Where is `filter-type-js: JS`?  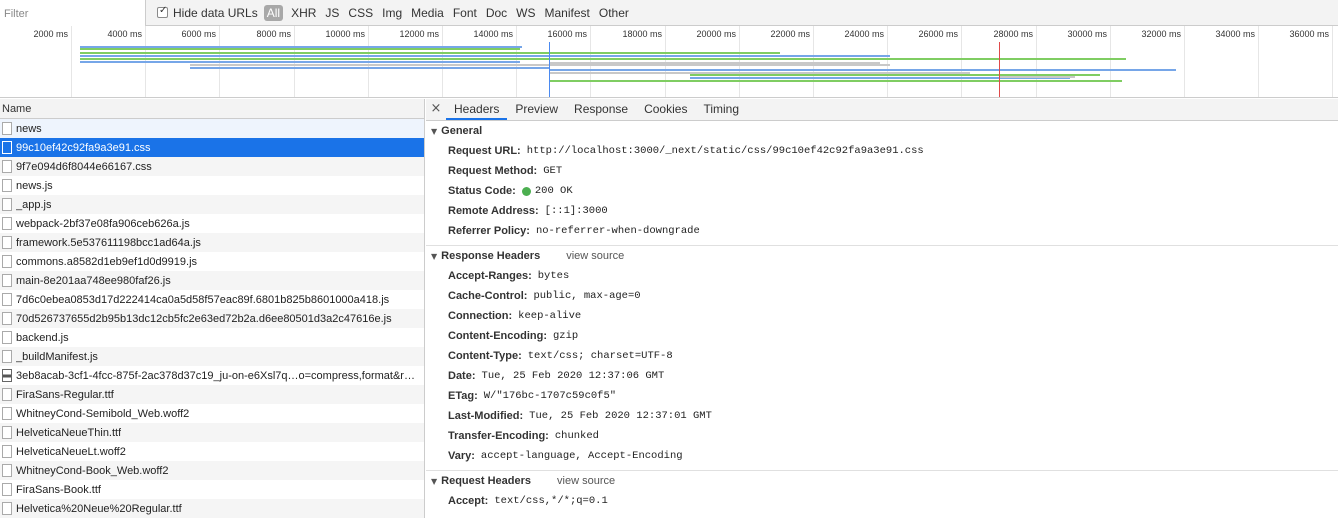
filter-type-js: JS is located at coordinates (332, 13).